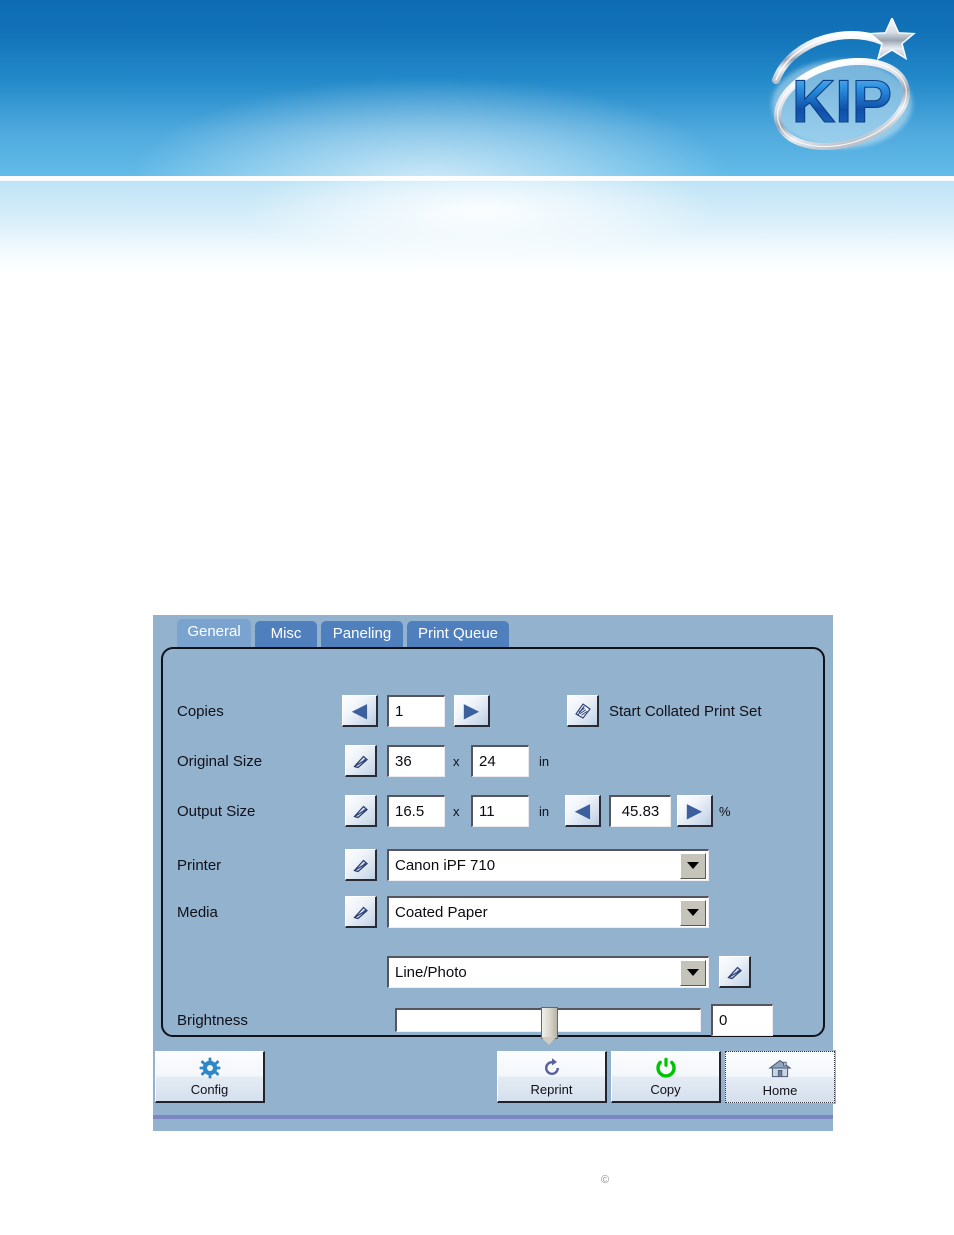  Describe the element at coordinates (780, 1069) in the screenshot. I see `home-house-icon` at that location.